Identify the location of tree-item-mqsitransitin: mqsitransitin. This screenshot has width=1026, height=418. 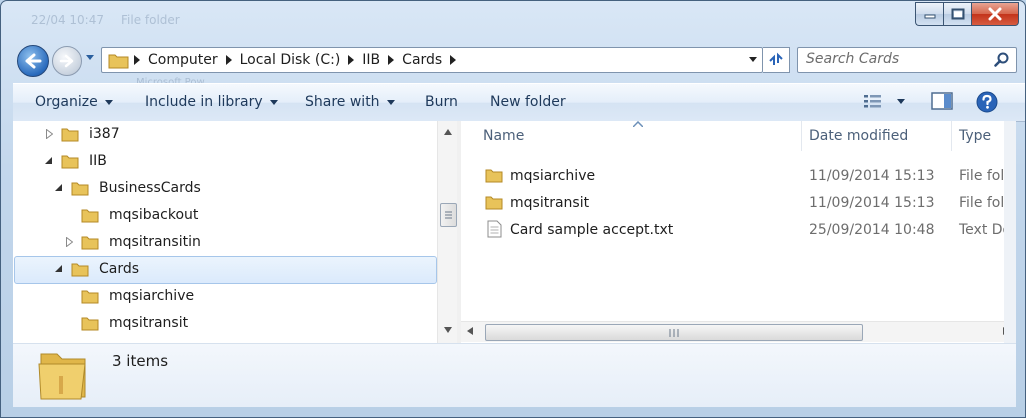
(132, 242).